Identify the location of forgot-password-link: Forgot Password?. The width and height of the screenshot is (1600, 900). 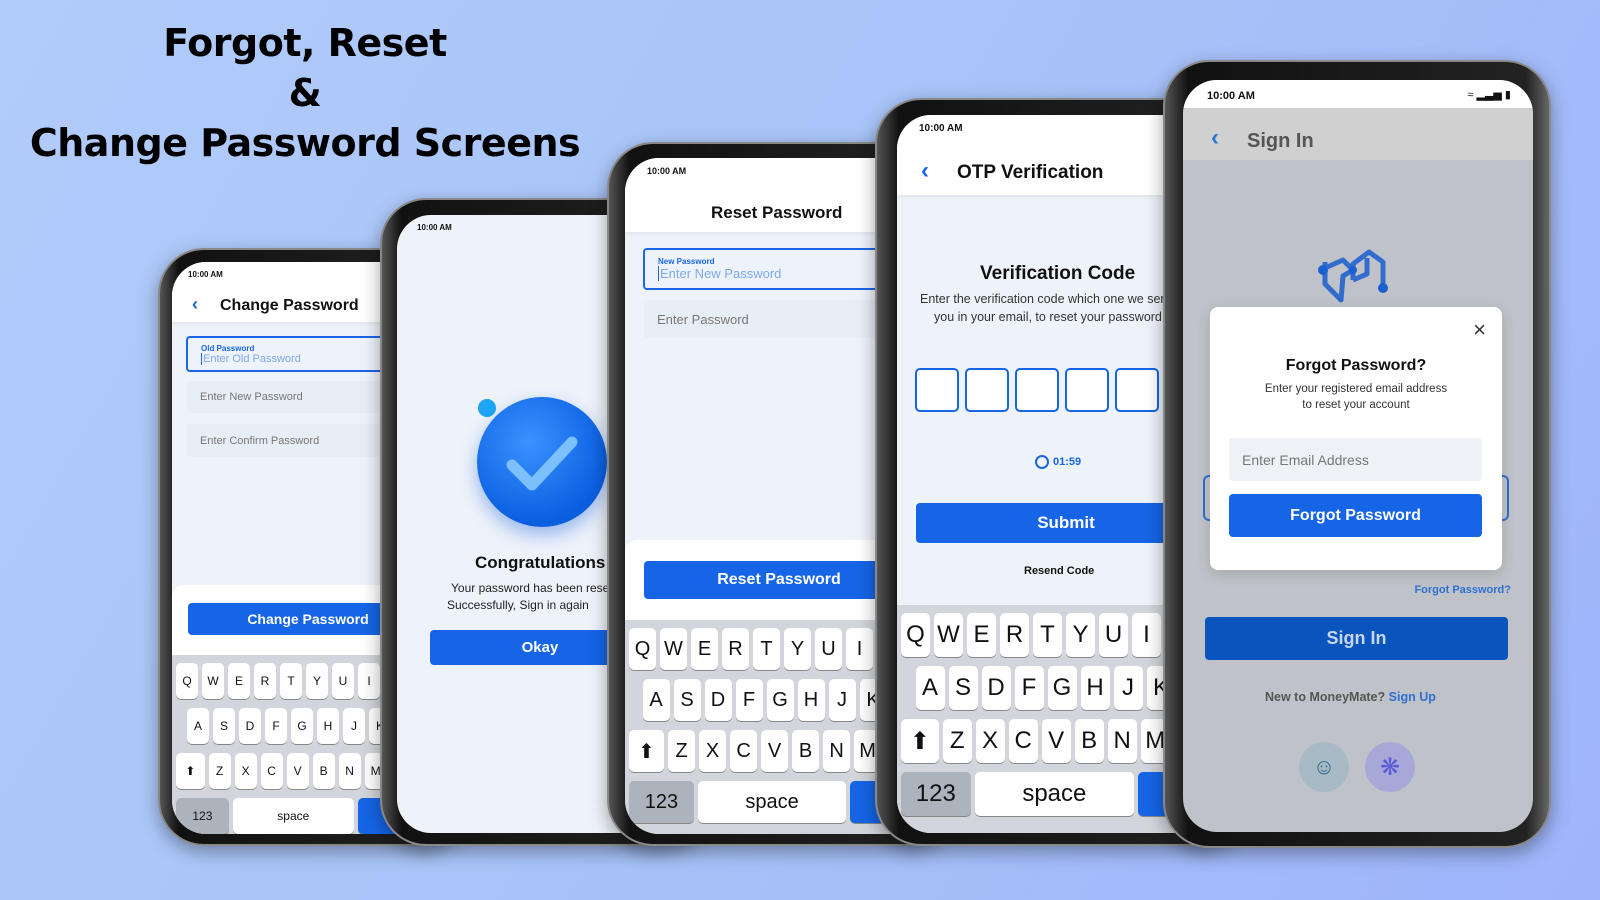
(1462, 590).